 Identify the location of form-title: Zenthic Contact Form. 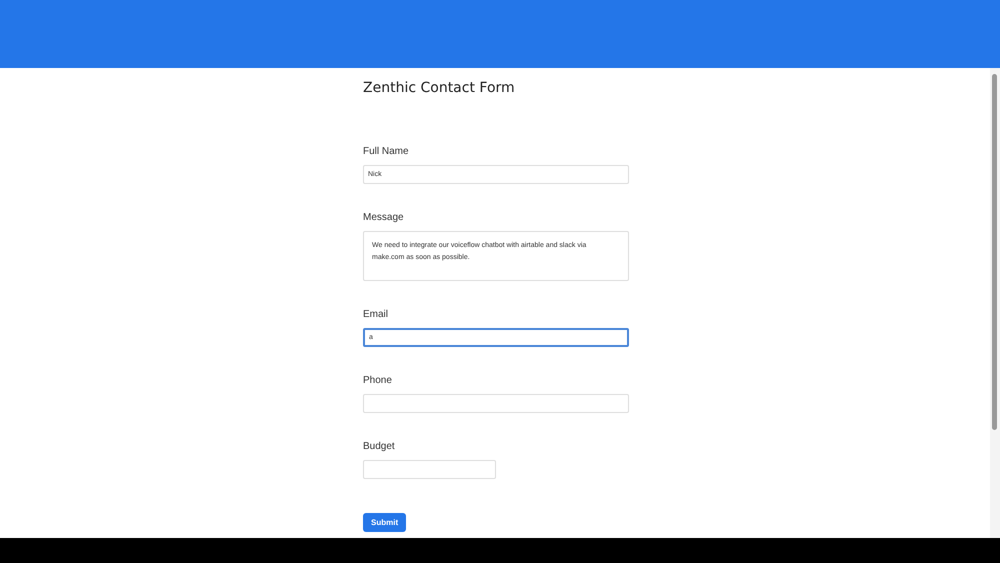
(439, 88).